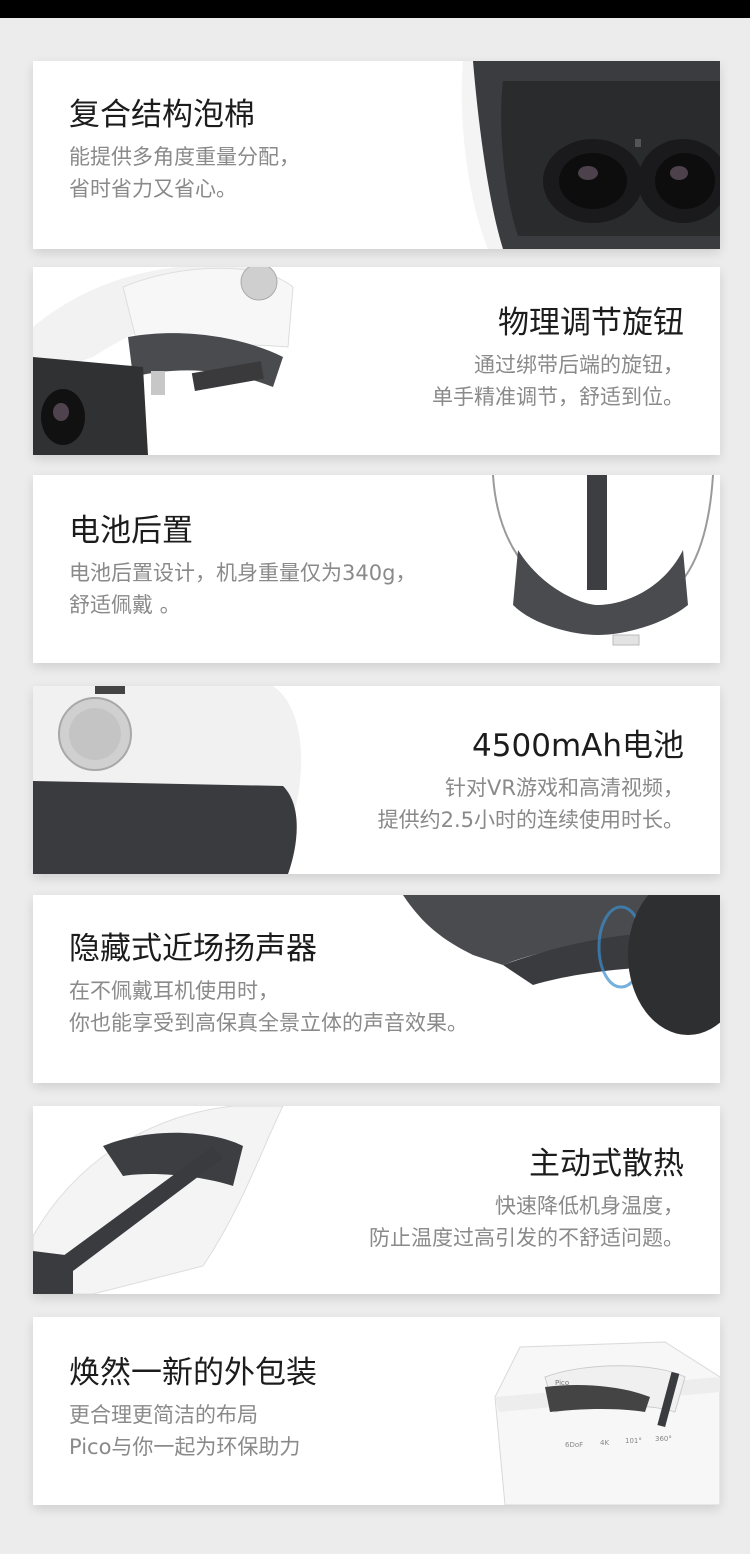 The width and height of the screenshot is (750, 1554). What do you see at coordinates (125, 605) in the screenshot?
I see `feature-desc-line2: 舒适佩戴 。` at bounding box center [125, 605].